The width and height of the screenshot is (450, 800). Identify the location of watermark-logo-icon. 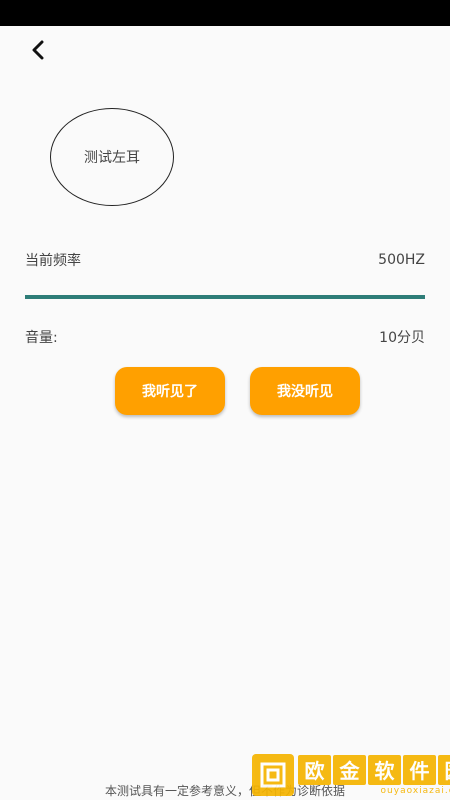
(273, 775).